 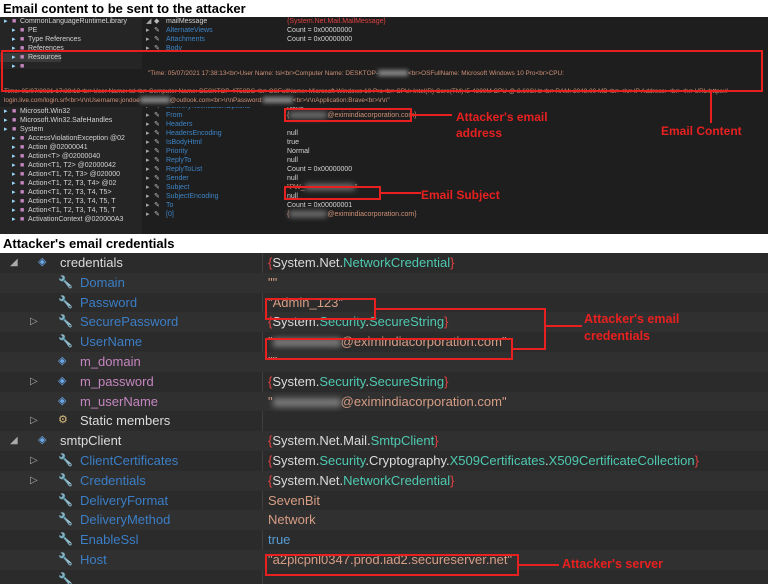 I want to click on type-token: Net, so click(x=329, y=441).